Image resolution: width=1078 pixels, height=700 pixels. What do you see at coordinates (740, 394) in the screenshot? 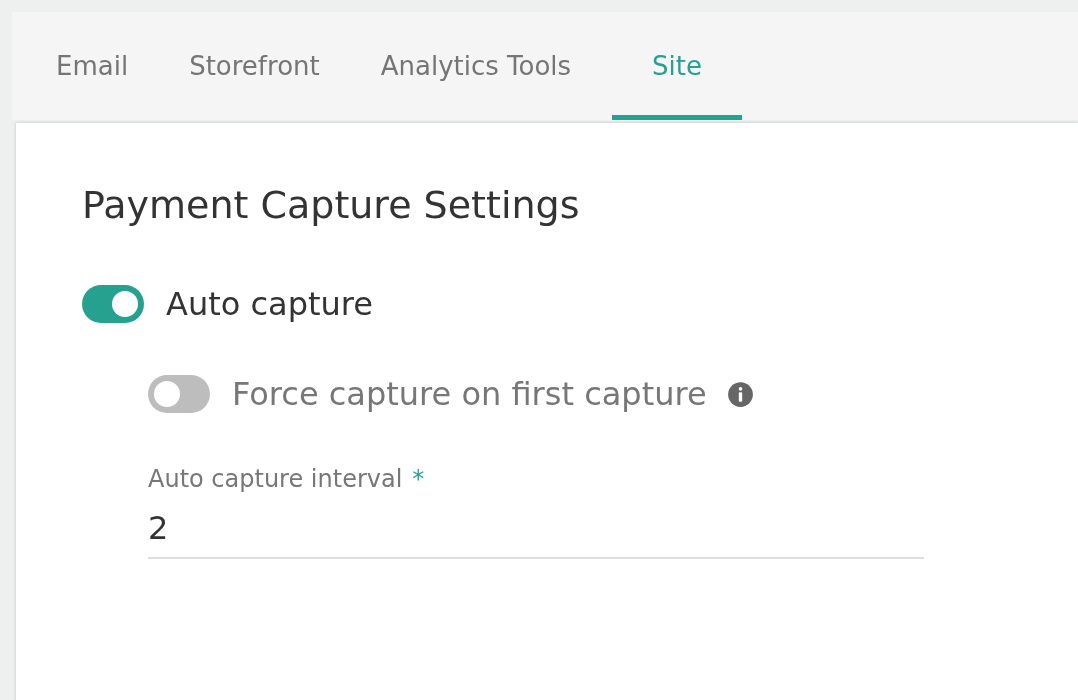
I see `info-icon` at bounding box center [740, 394].